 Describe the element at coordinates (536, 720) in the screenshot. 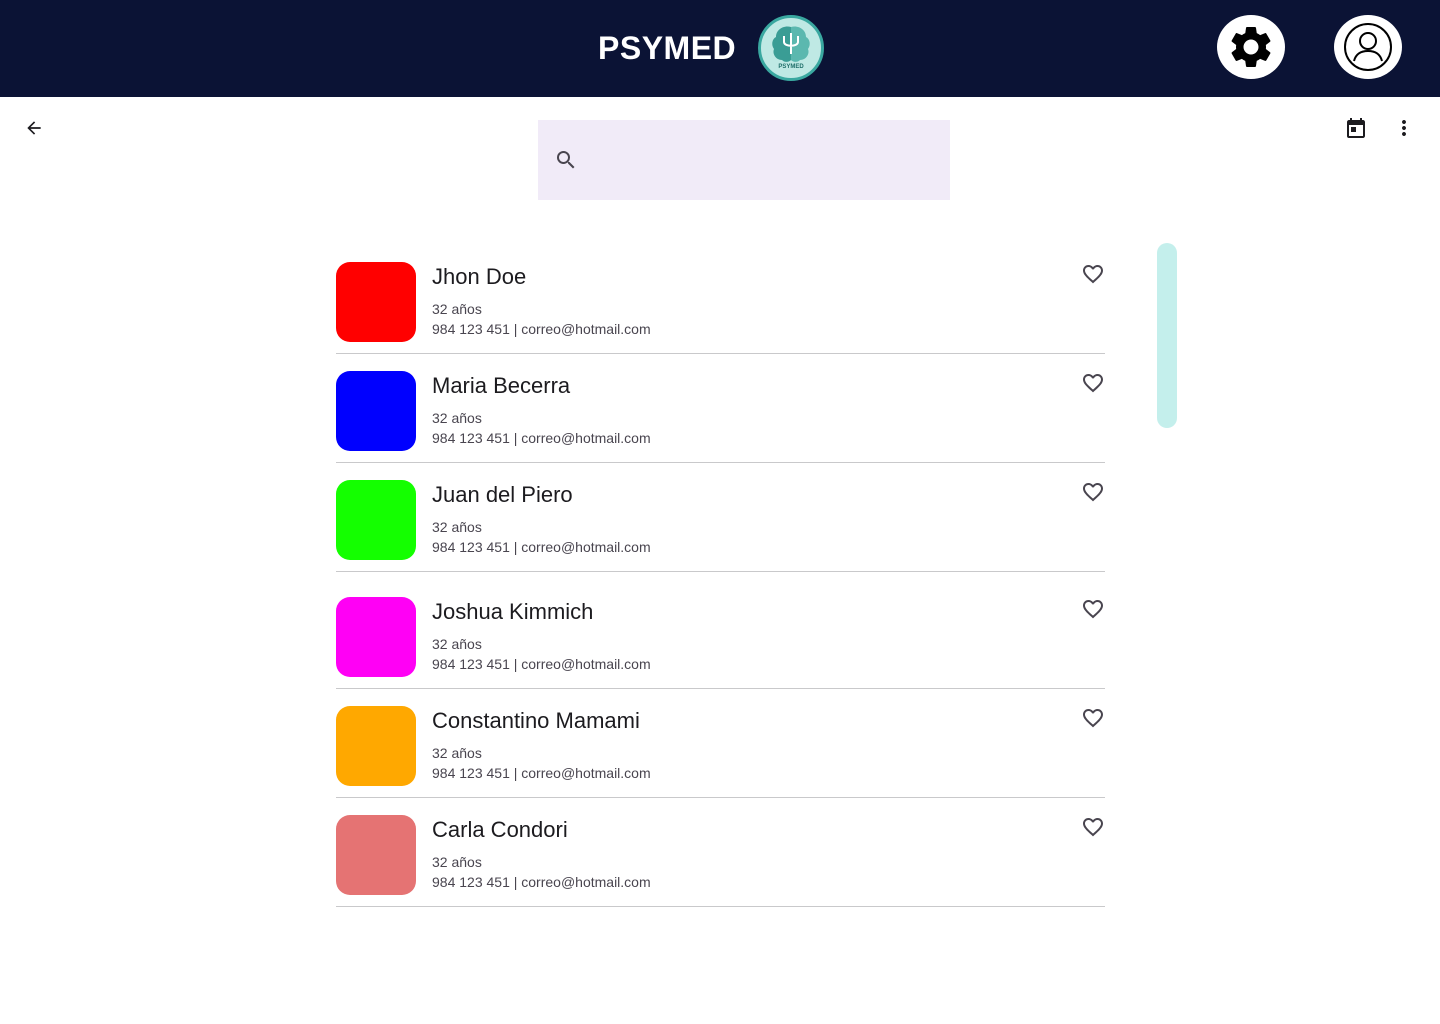

I see `patient-name: Constantino Mamami` at that location.